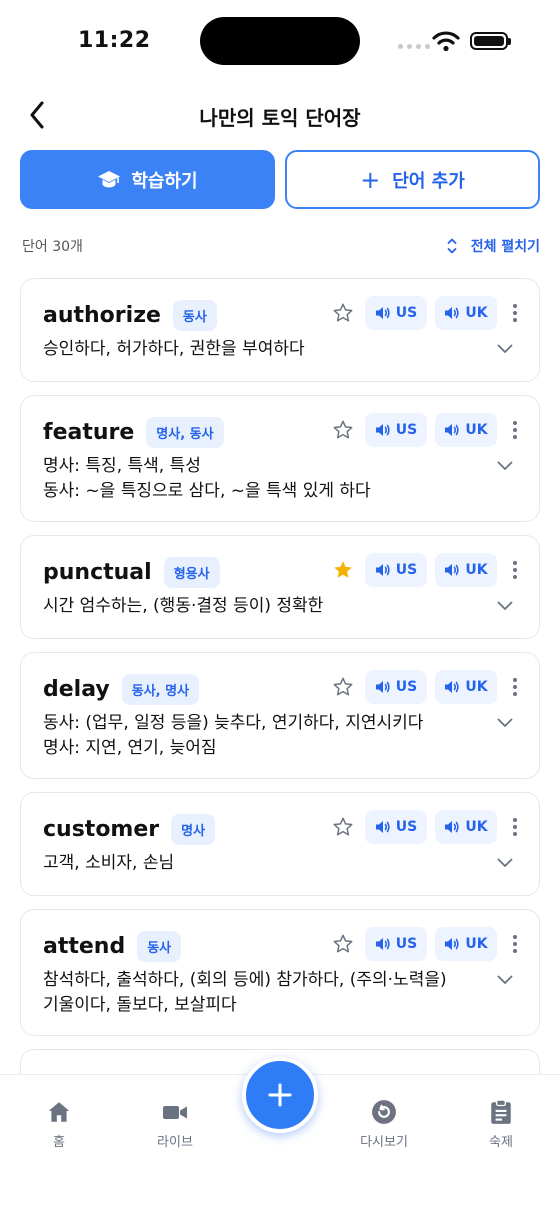  What do you see at coordinates (280, 330) in the screenshot?
I see `word-card: authorize 동사 US UK 승인하다, 허가하다, 권한을 부여하다` at bounding box center [280, 330].